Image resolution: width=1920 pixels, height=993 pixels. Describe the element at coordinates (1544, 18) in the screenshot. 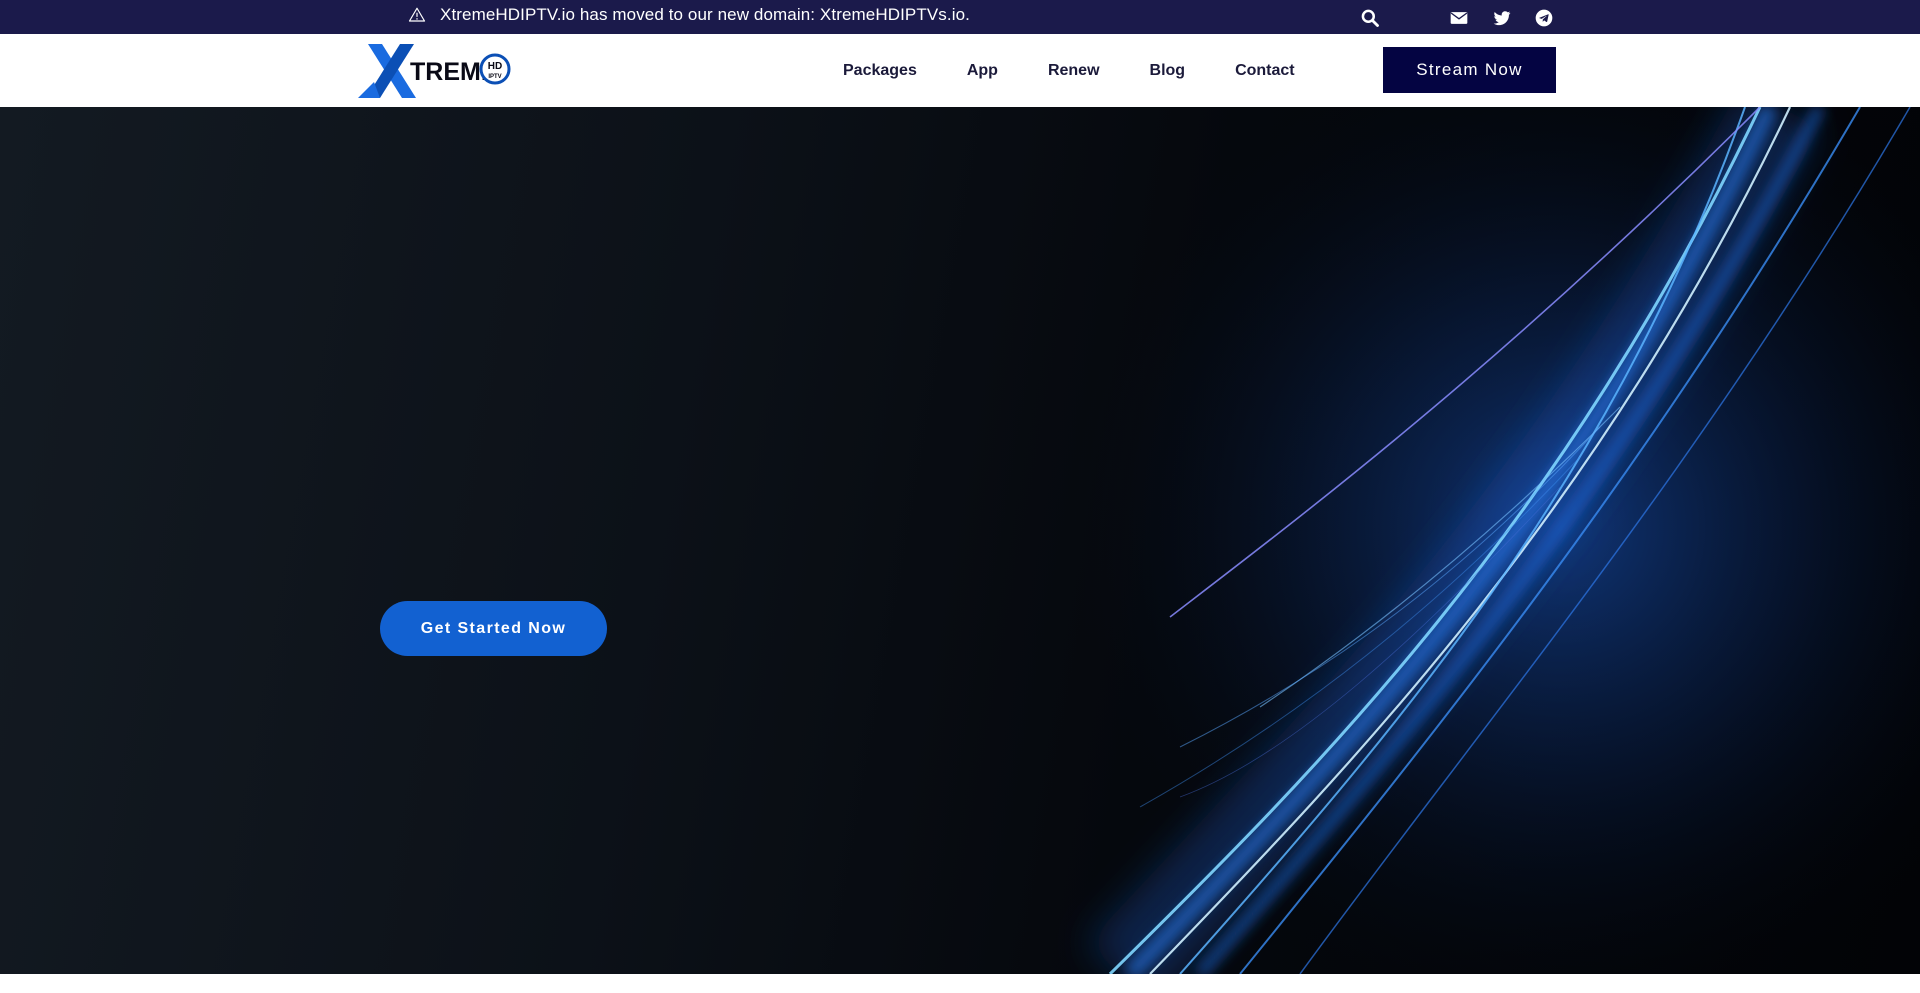

I see `telegram-icon` at that location.